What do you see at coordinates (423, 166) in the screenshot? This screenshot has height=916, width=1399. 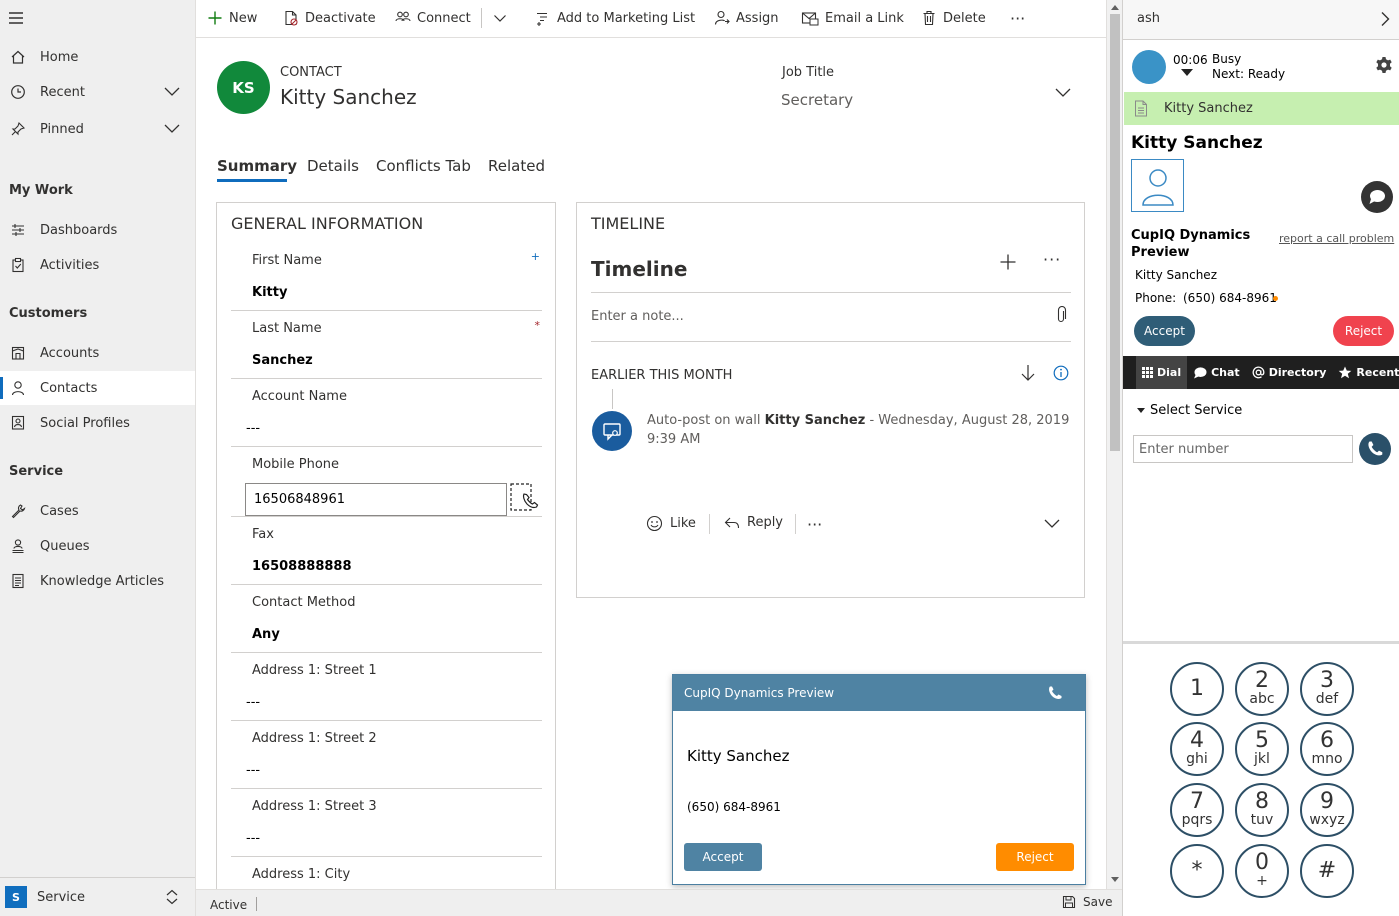 I see `tab-conflicts: Conflicts Tab` at bounding box center [423, 166].